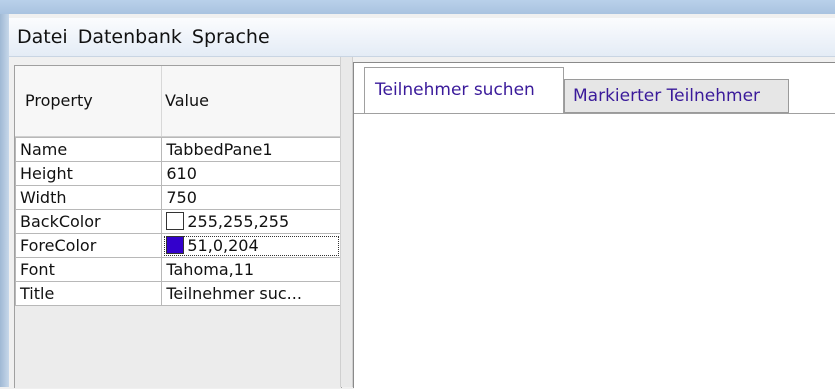  I want to click on column-header-value: Value, so click(187, 101).